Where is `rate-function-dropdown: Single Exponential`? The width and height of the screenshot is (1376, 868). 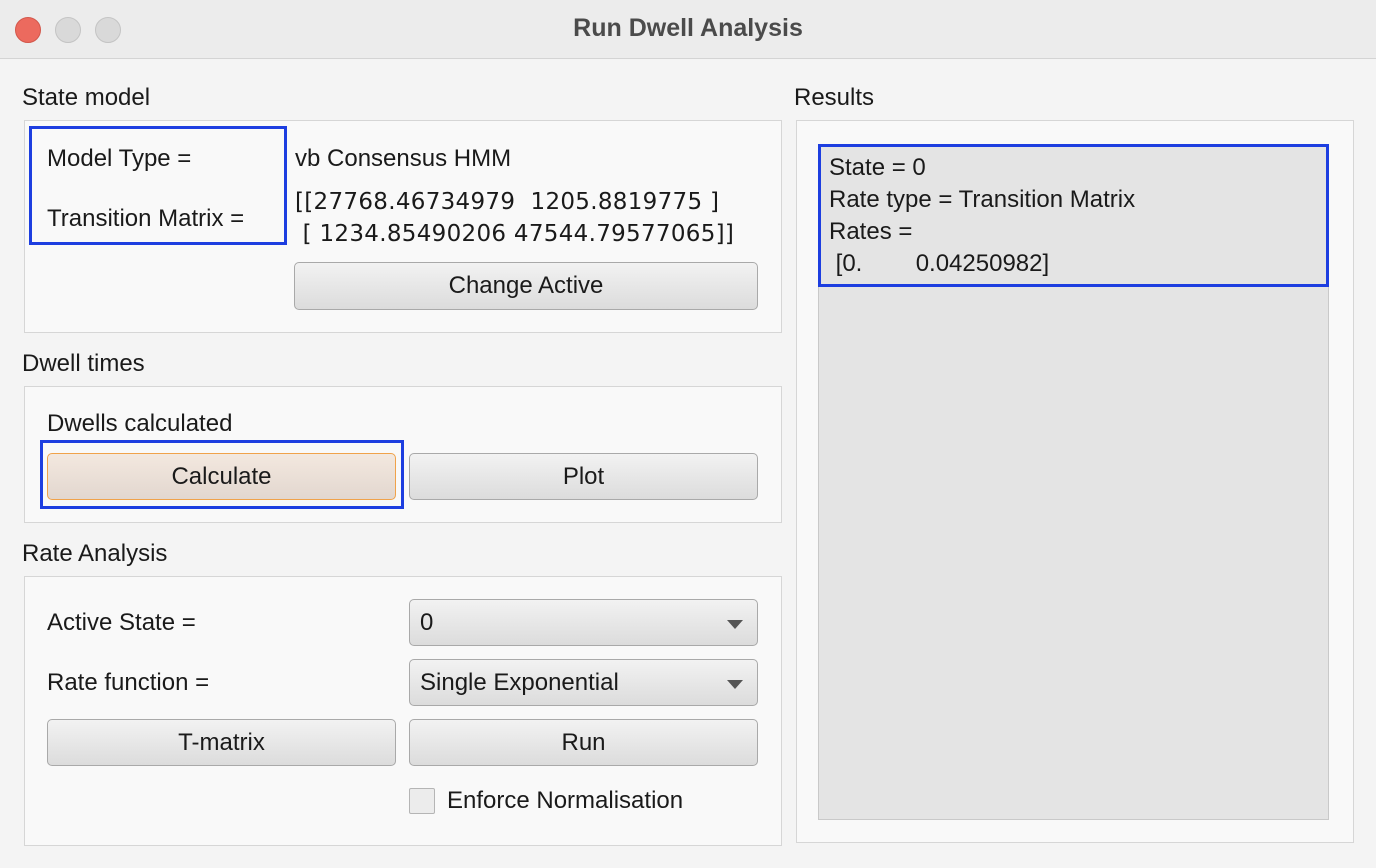 rate-function-dropdown: Single Exponential is located at coordinates (583, 682).